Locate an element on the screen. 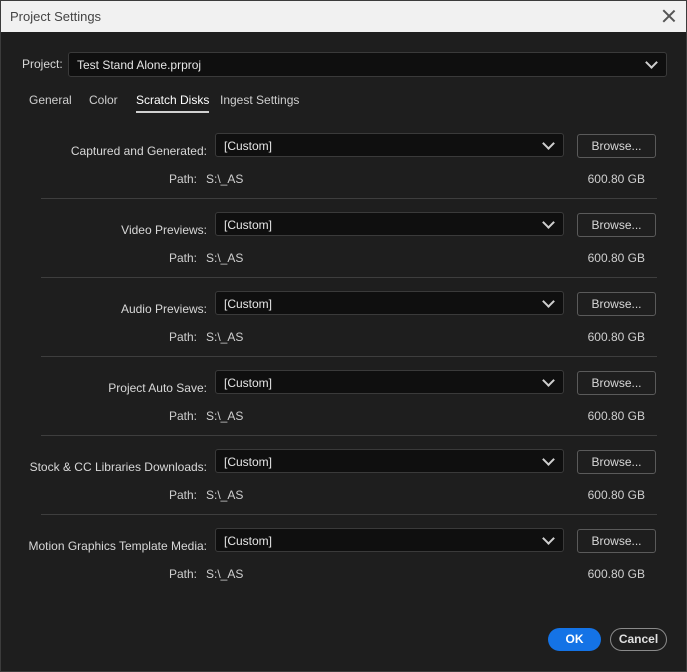 Image resolution: width=687 pixels, height=672 pixels. tab-ingest-settings: Ingest Settings is located at coordinates (259, 102).